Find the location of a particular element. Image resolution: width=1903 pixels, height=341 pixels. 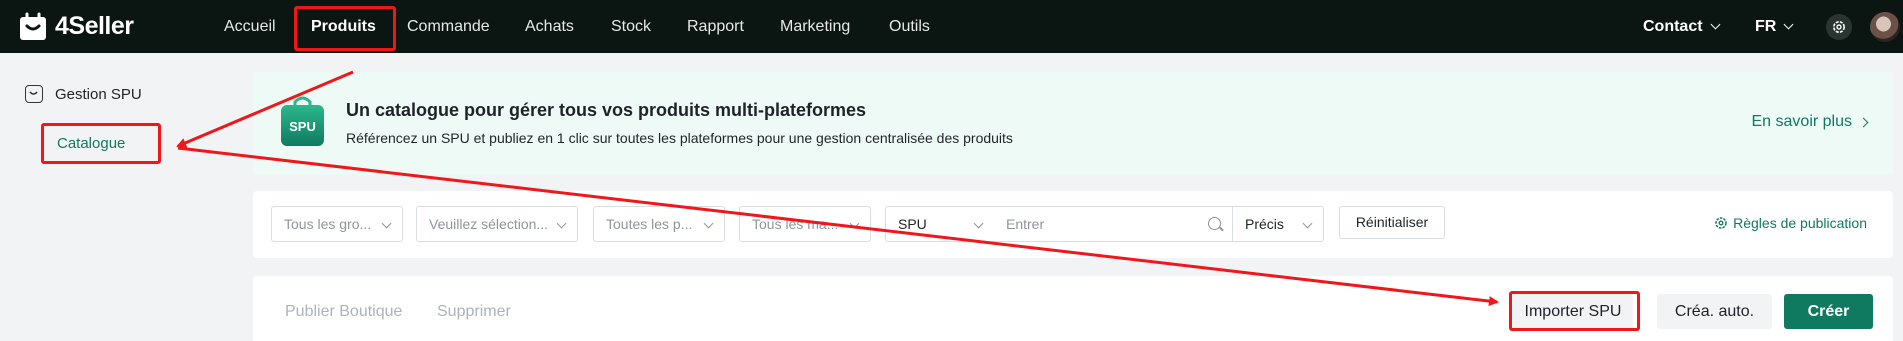

language-menu: FR is located at coordinates (1774, 26).